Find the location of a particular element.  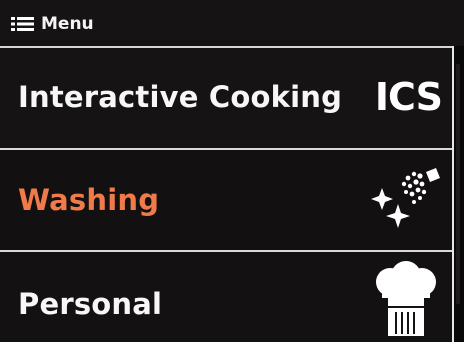

scroll-thumb is located at coordinates (458, 184).